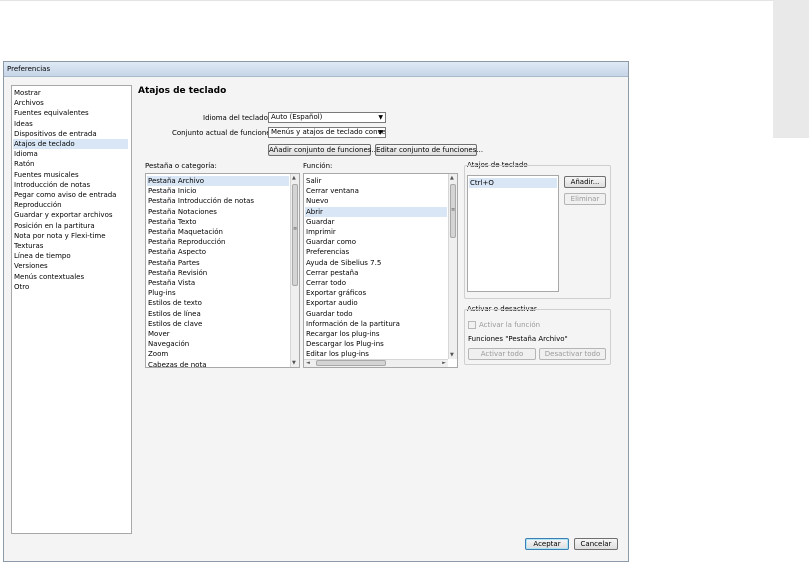  What do you see at coordinates (218, 181) in the screenshot?
I see `tab-category-item: Pestaña Archivo` at bounding box center [218, 181].